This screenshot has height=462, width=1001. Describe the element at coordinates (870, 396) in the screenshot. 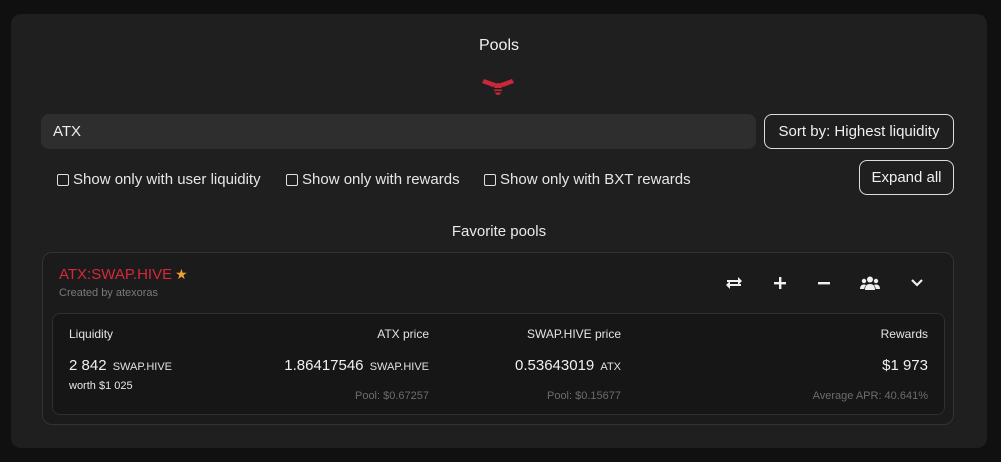

I see `average-apr: Average APR: 40.641%` at that location.